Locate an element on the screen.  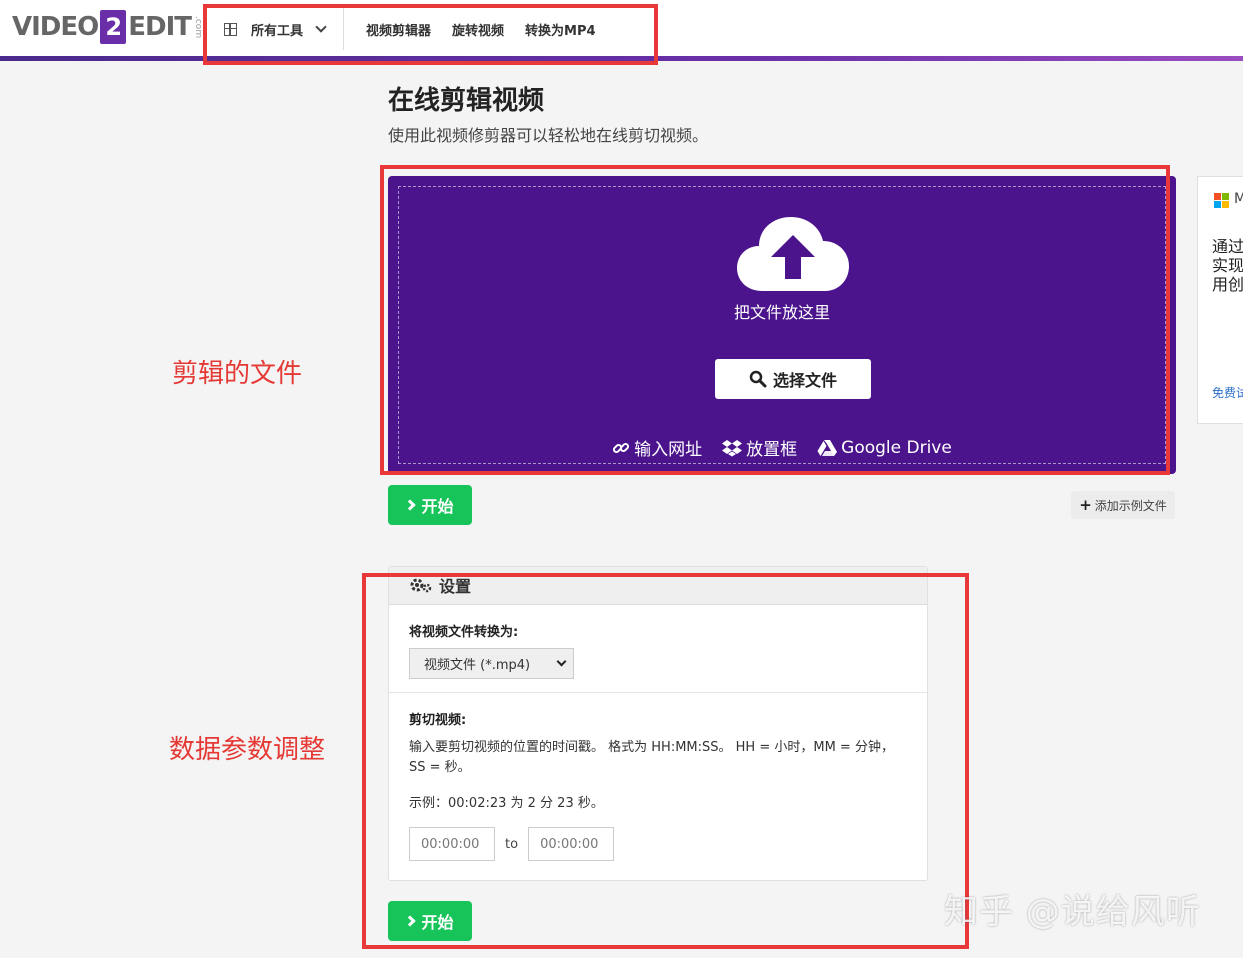
site-logo: VIDEO 2 EDIT .com is located at coordinates (107, 27).